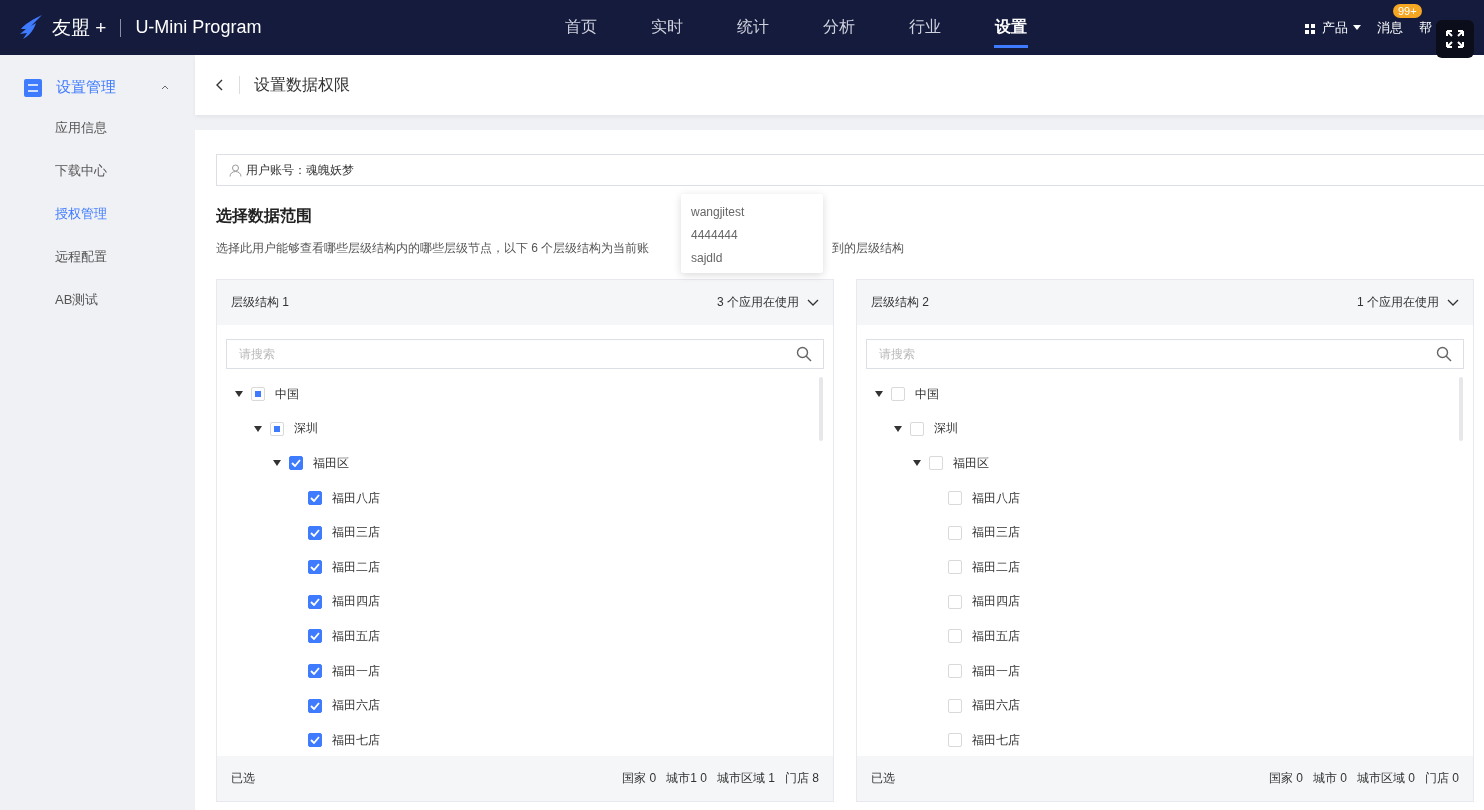 The width and height of the screenshot is (1484, 810). What do you see at coordinates (839, 27) in the screenshot?
I see `nav-tab: 分析` at bounding box center [839, 27].